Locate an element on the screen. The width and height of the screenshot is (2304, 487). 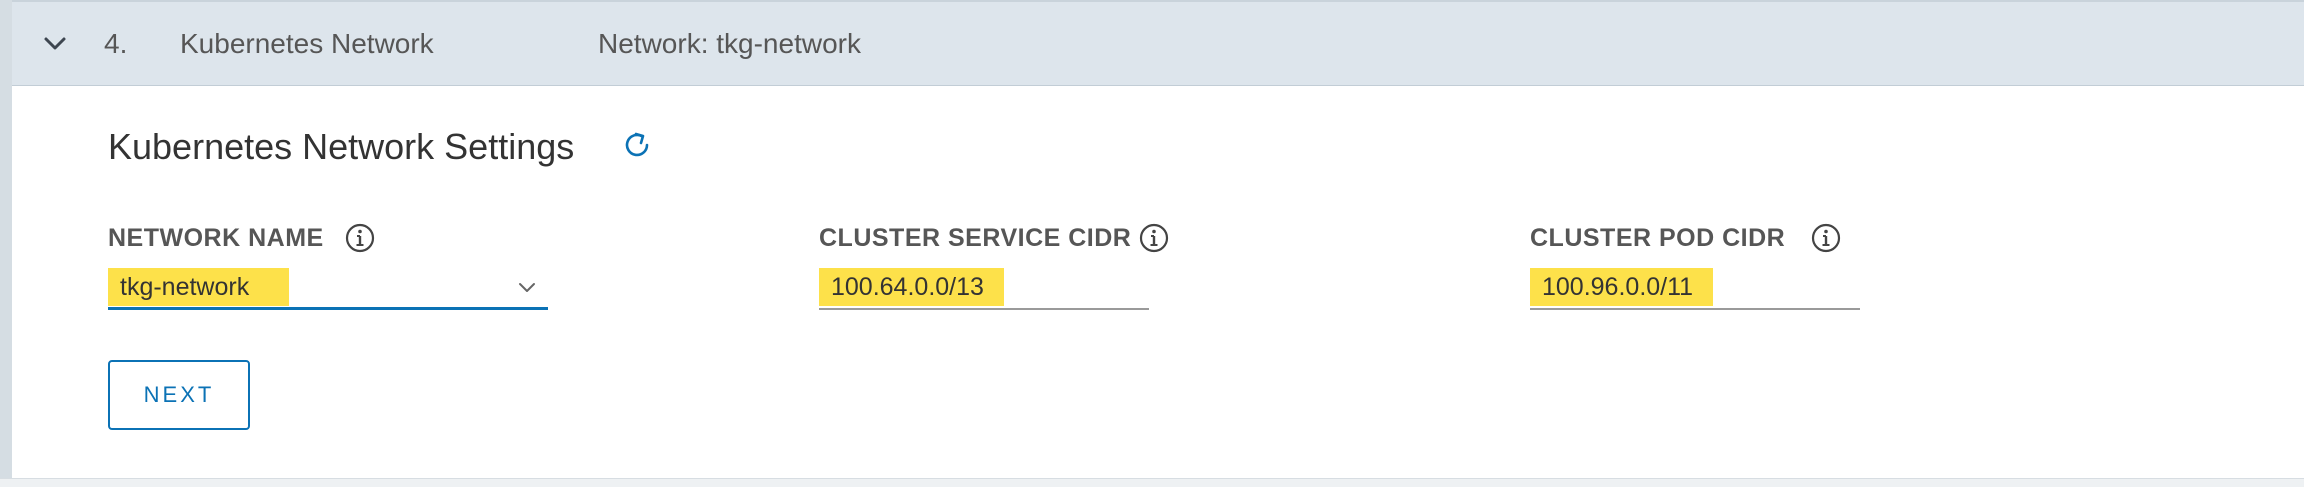
left-border is located at coordinates (6, 243).